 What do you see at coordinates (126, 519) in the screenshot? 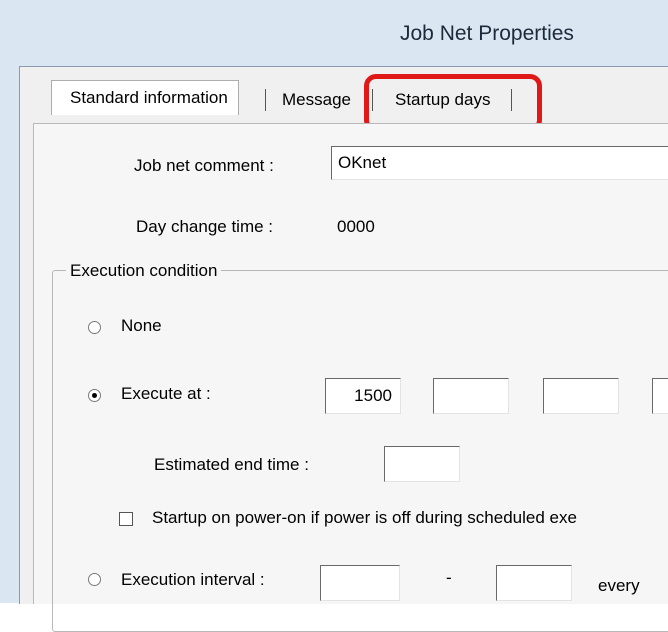
I see `startup-power-checkbox` at bounding box center [126, 519].